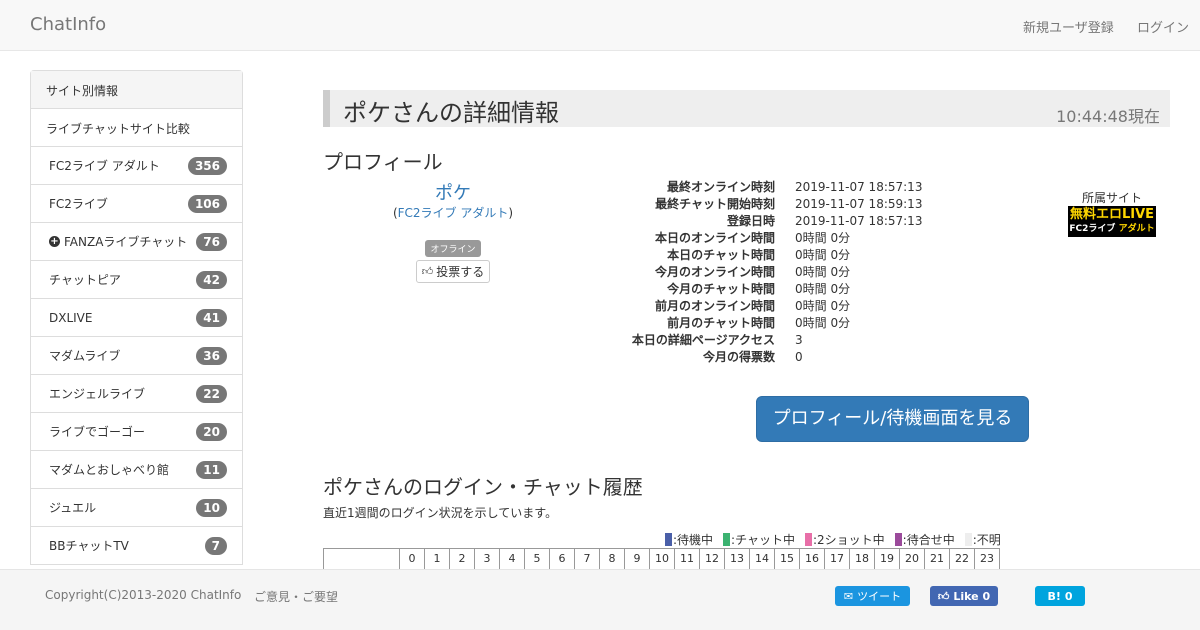 Image resolution: width=1200 pixels, height=630 pixels. Describe the element at coordinates (136, 546) in the screenshot. I see `sidebar-item-site: BBチャットTV 7` at that location.